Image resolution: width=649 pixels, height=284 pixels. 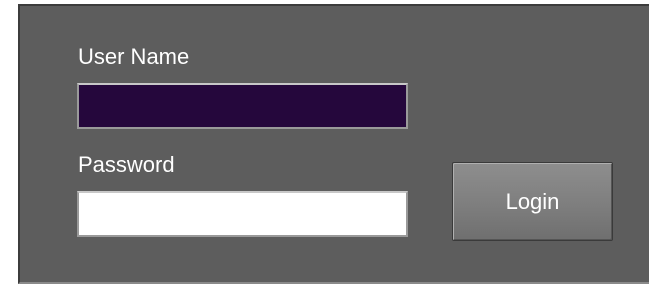 What do you see at coordinates (532, 201) in the screenshot?
I see `login-button: Login` at bounding box center [532, 201].